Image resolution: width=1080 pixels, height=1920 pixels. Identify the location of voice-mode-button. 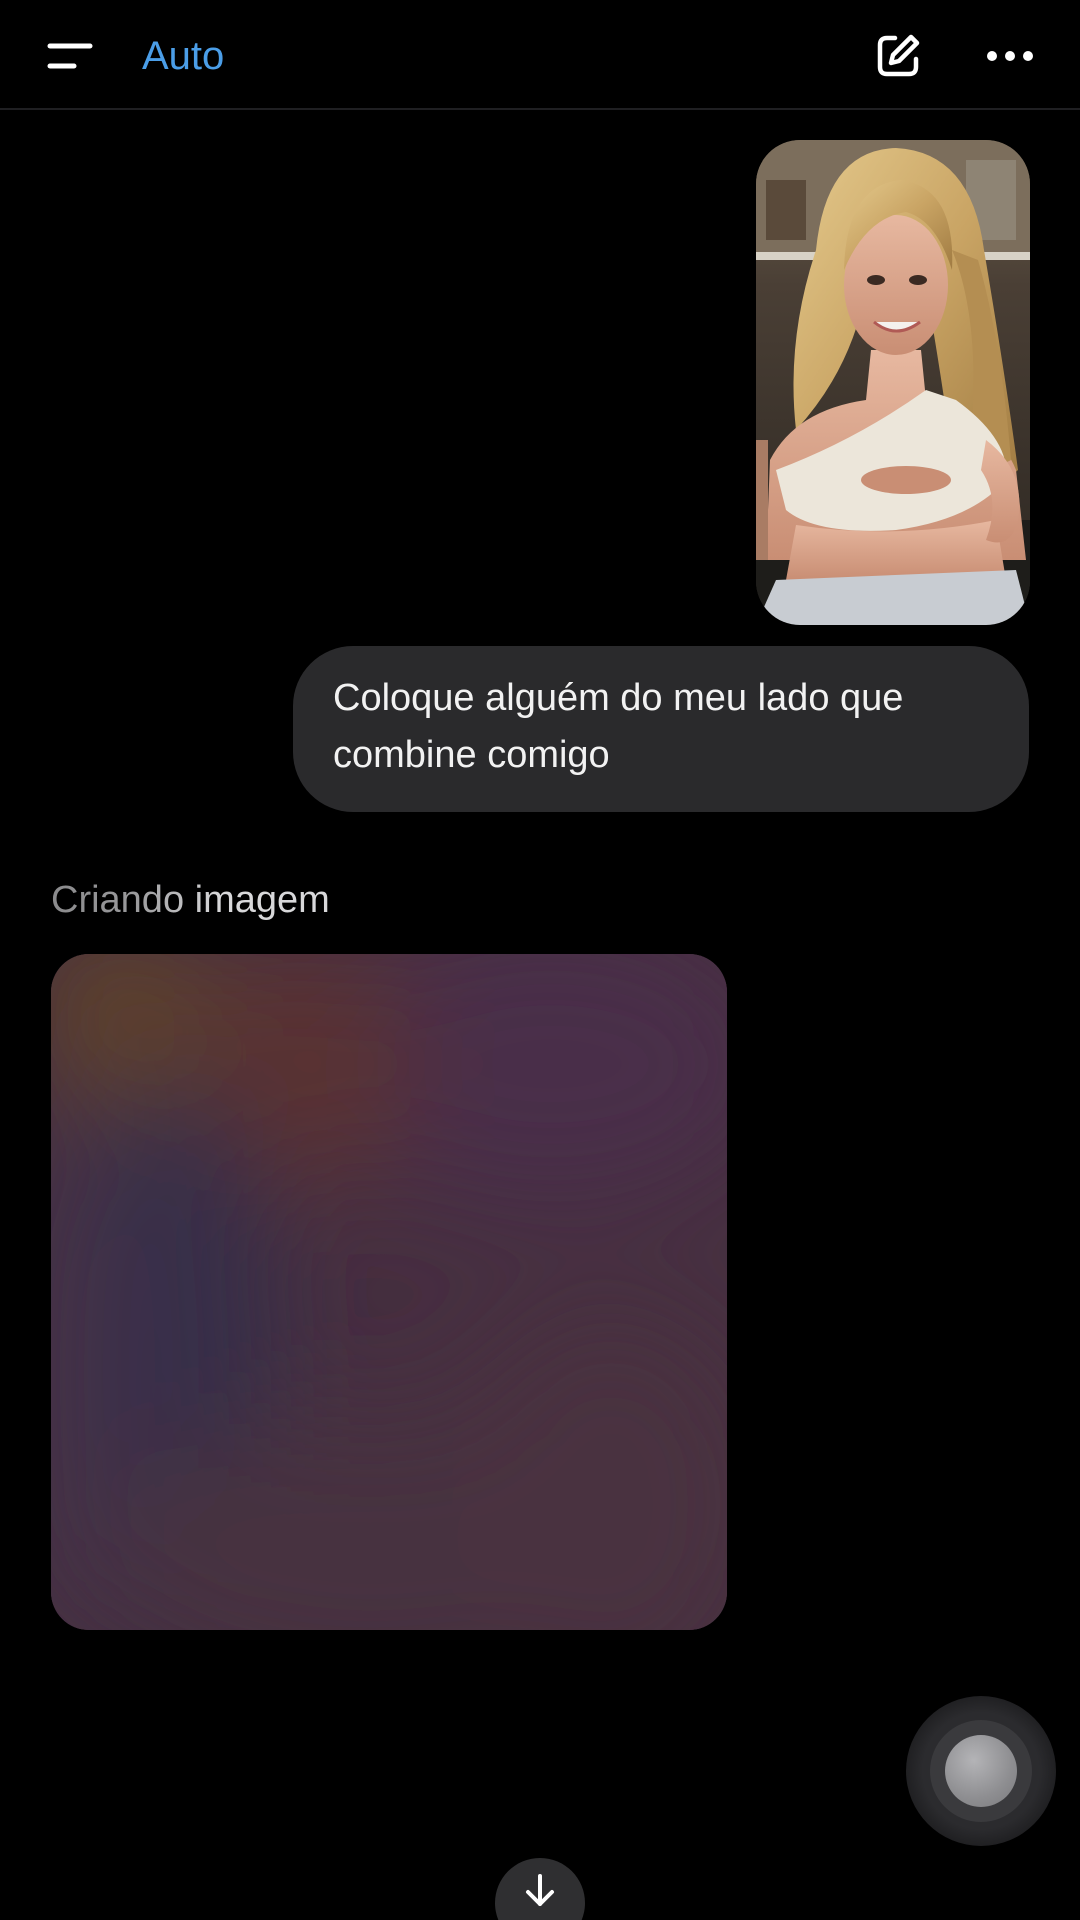
(981, 1771).